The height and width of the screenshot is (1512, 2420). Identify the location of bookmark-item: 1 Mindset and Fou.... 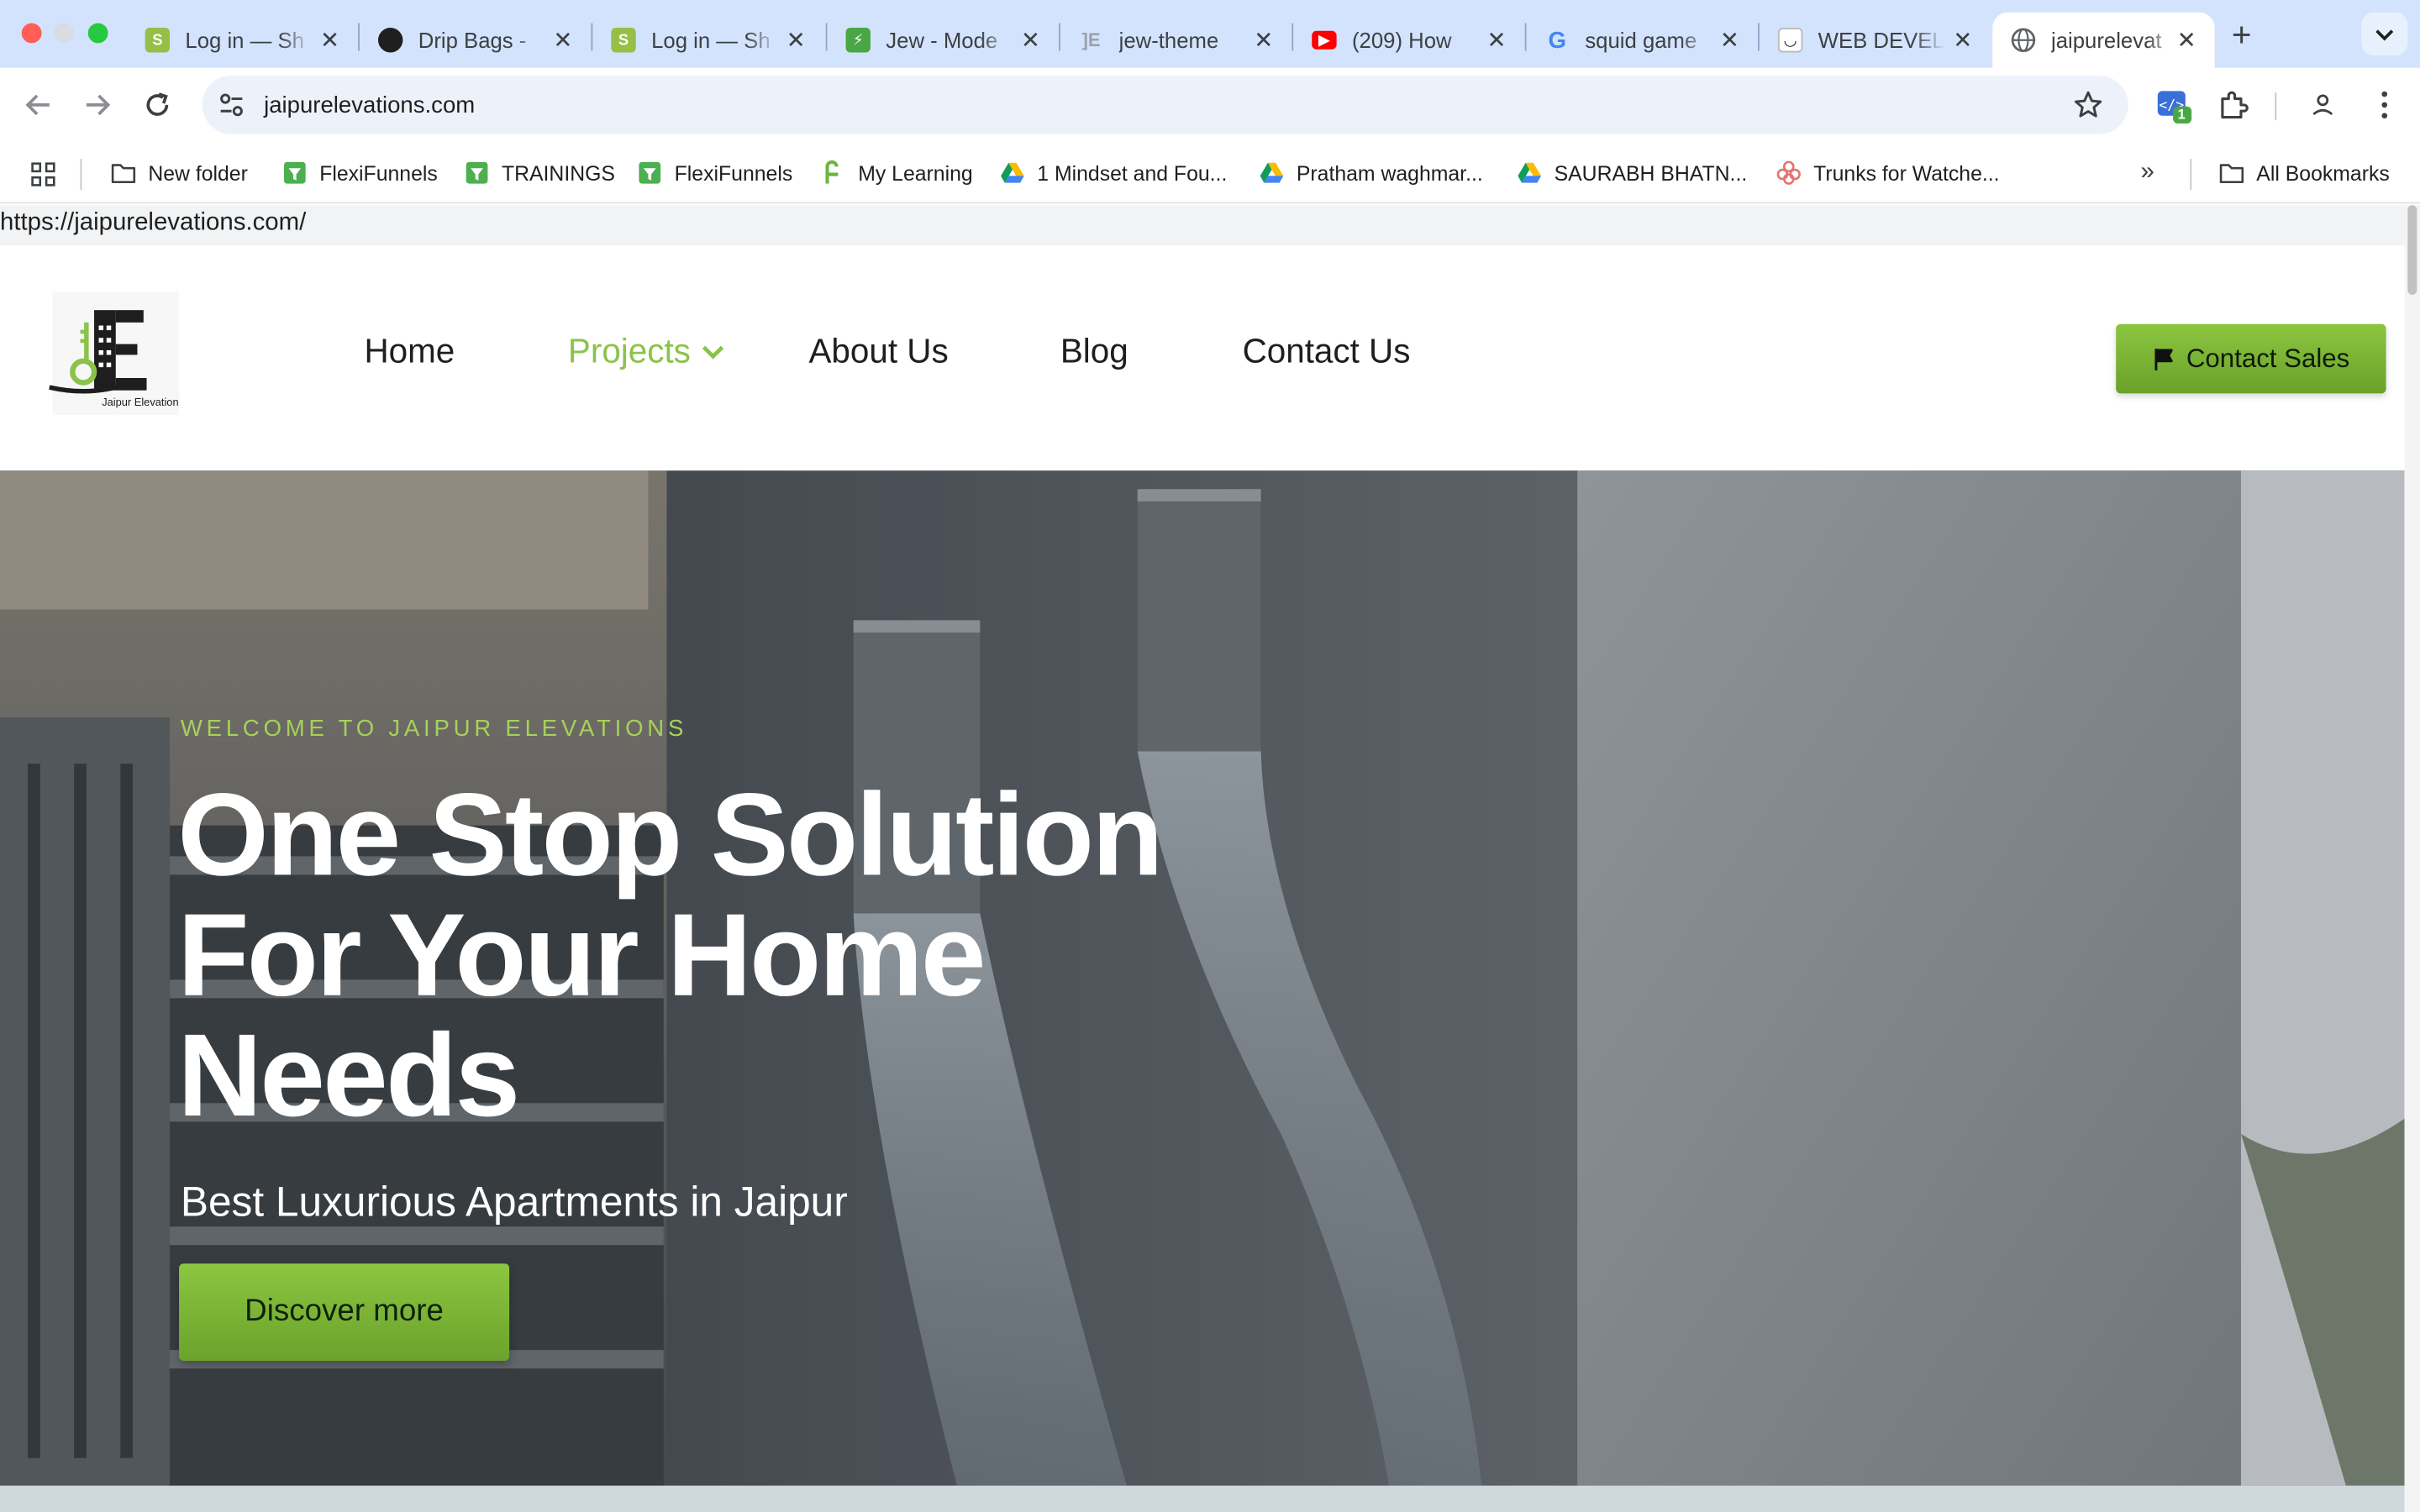
(1113, 172).